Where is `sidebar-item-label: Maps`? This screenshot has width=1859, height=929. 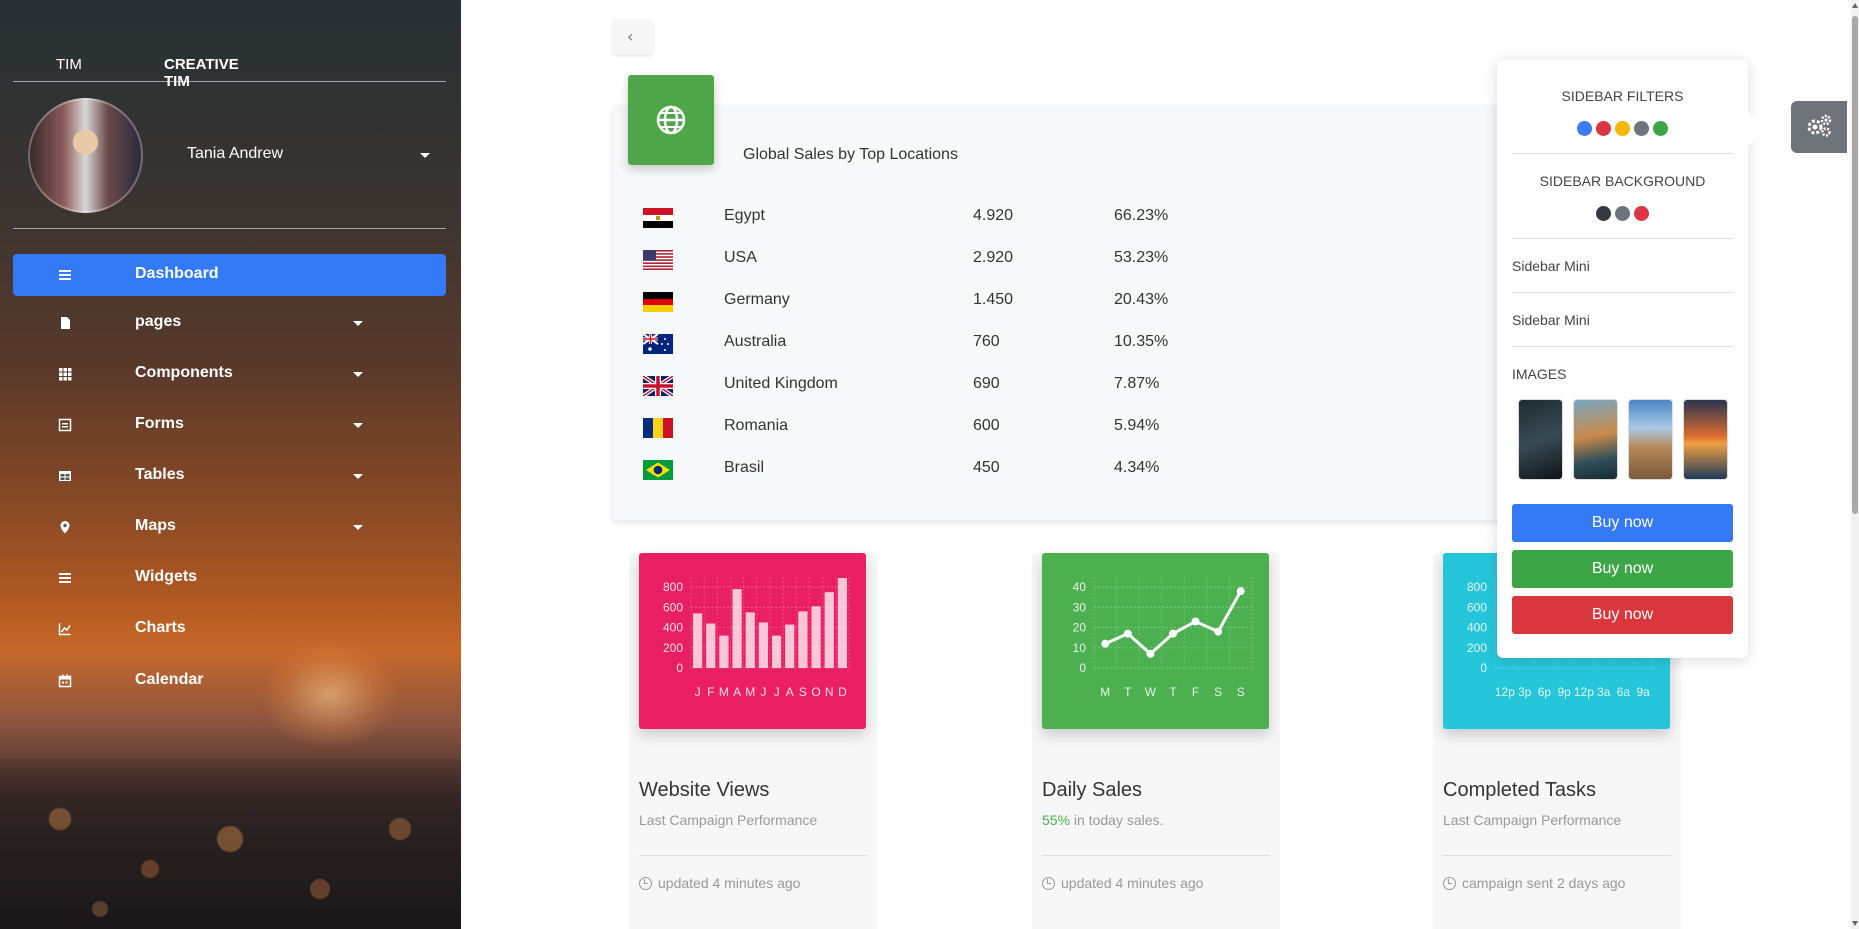
sidebar-item-label: Maps is located at coordinates (155, 525).